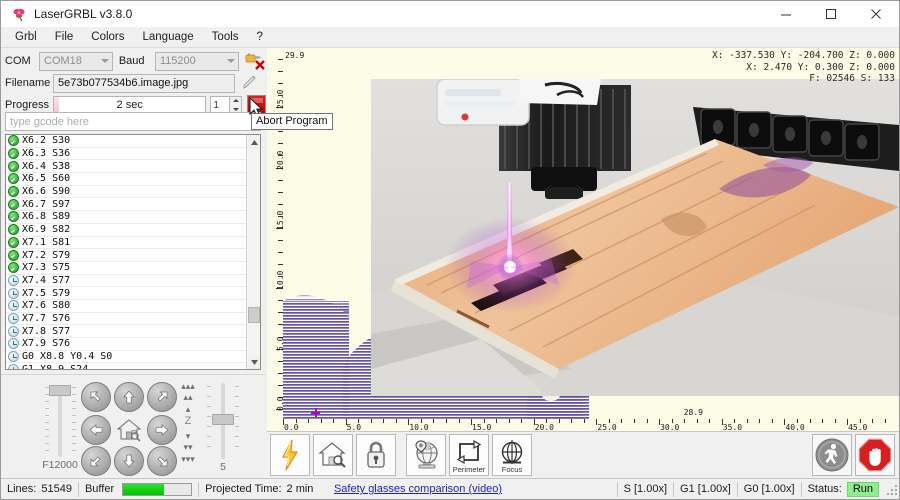 This screenshot has width=900, height=500. I want to click on bottom-toolbar: Perimeter Focus, so click(583, 454).